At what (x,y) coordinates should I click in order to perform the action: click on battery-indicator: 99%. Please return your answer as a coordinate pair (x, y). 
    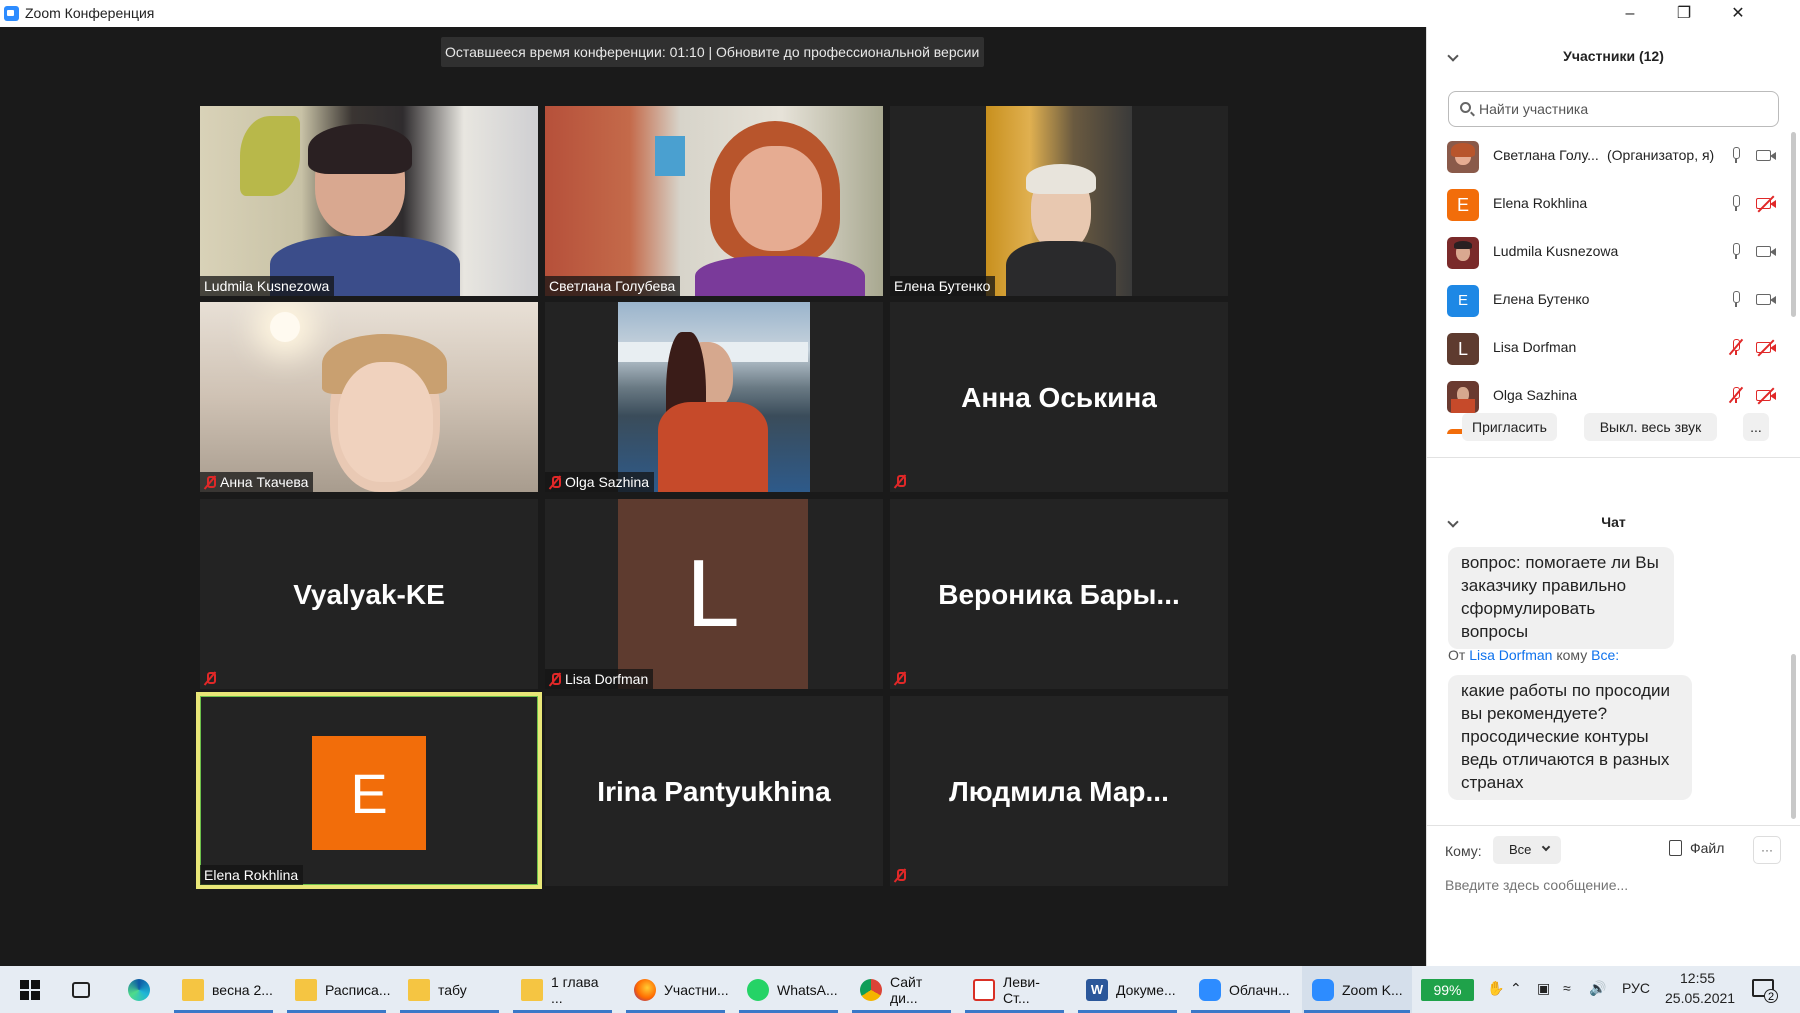
    Looking at the image, I should click on (1447, 990).